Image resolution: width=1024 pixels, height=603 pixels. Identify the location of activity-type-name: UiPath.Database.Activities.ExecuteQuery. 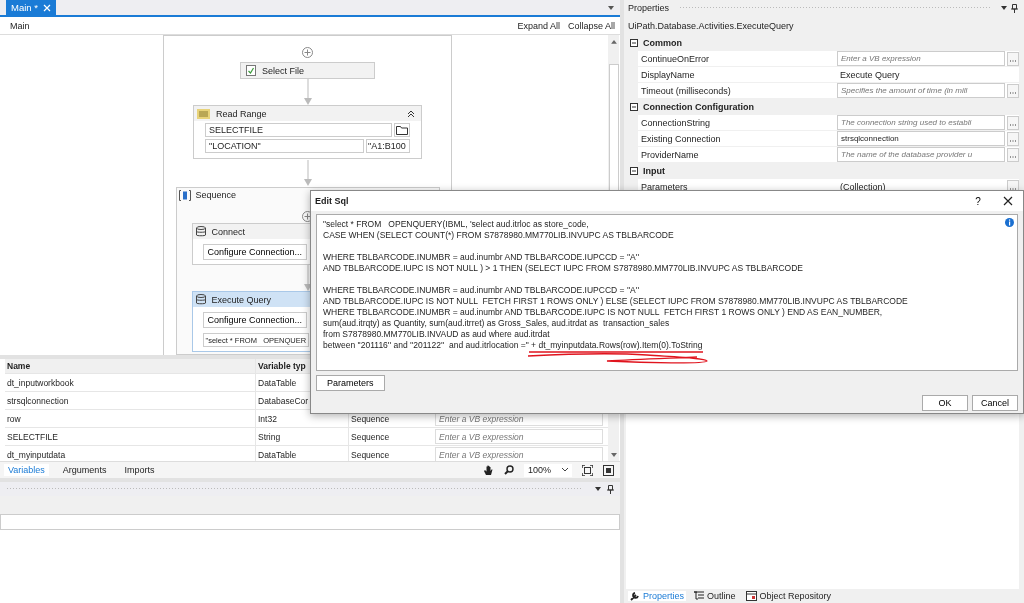
(711, 26).